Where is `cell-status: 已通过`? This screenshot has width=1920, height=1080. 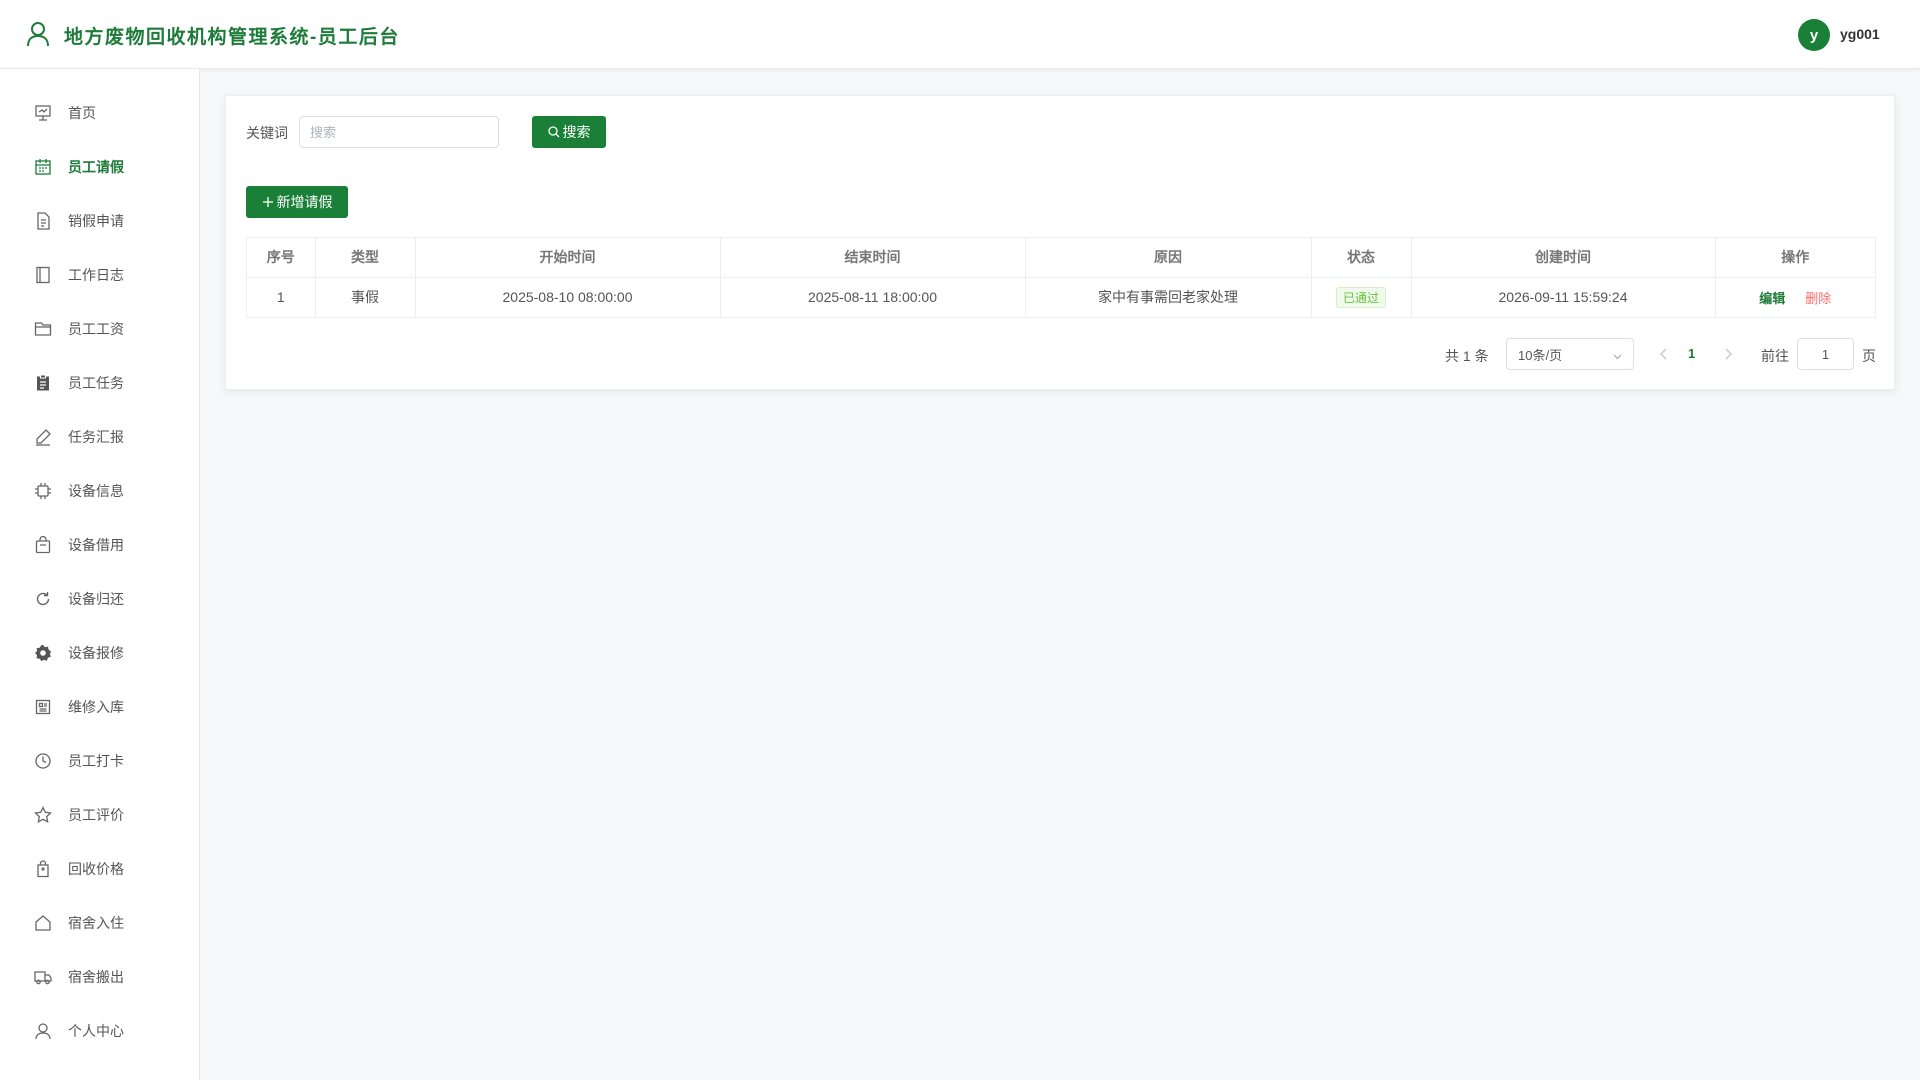
cell-status: 已通过 is located at coordinates (1361, 297).